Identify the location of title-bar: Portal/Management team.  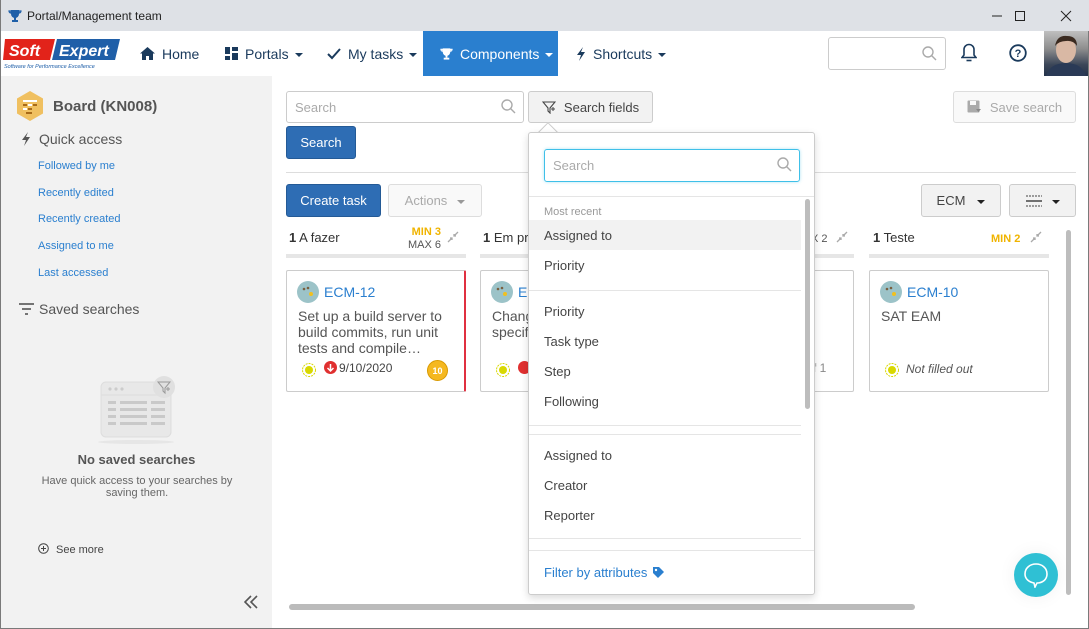
(545, 15).